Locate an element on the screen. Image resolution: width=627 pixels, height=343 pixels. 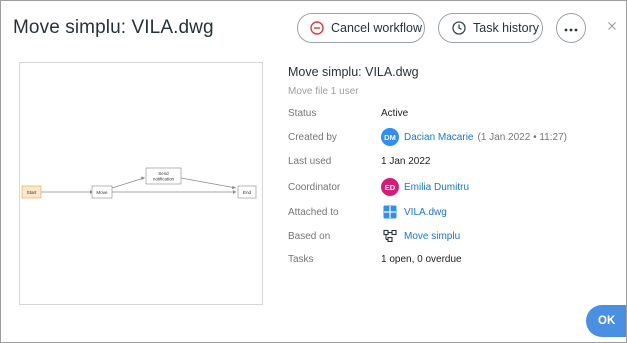
clock-icon is located at coordinates (459, 28).